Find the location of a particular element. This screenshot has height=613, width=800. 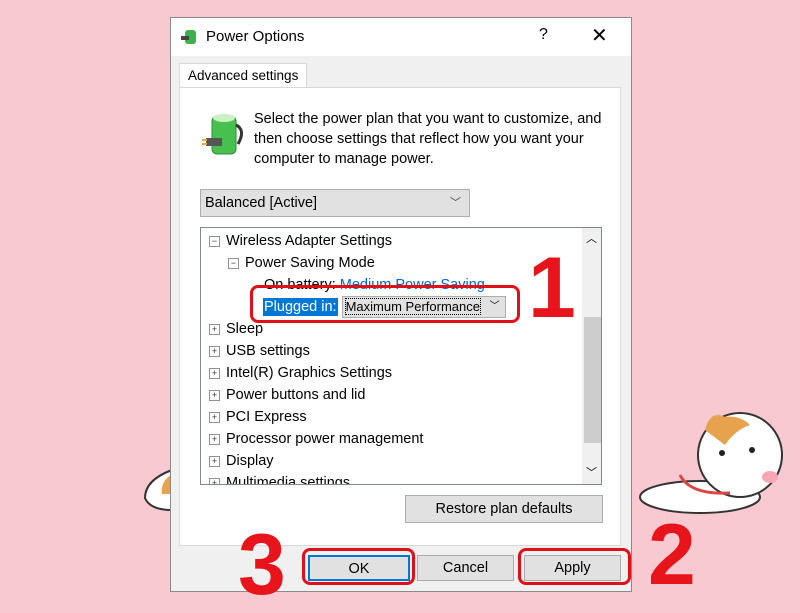

scrollbar-thumb is located at coordinates (592, 380).